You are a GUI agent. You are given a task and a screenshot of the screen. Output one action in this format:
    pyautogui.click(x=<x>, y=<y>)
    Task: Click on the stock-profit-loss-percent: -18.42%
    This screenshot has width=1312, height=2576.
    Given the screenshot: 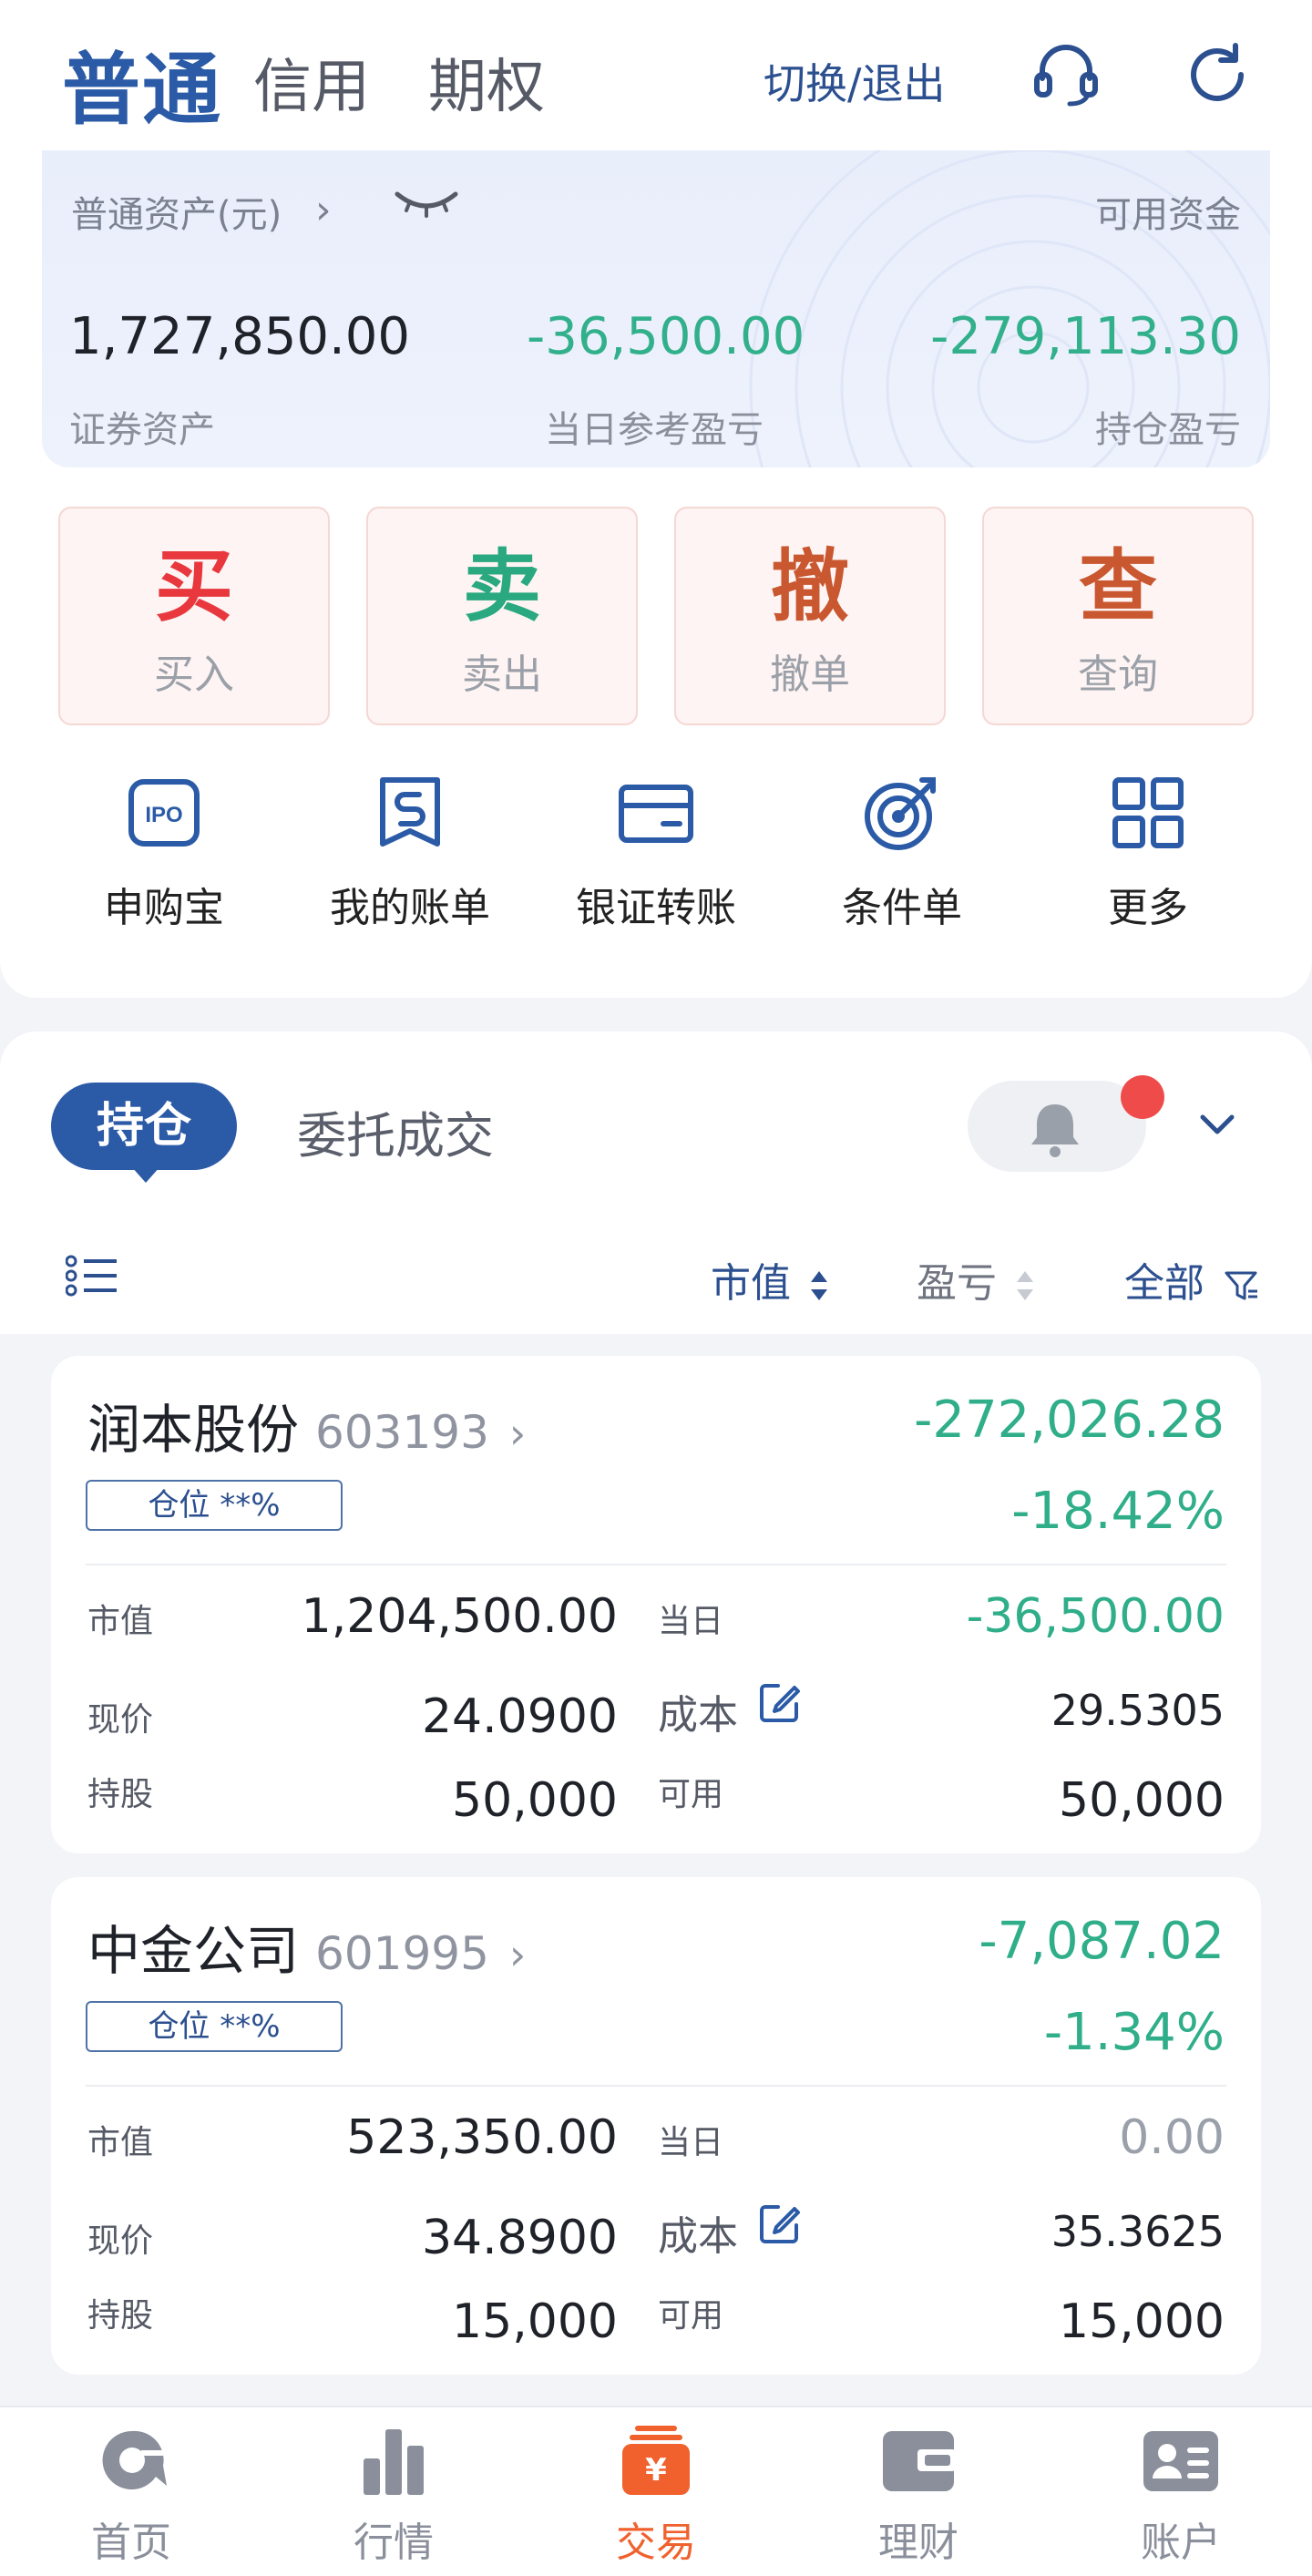 What is the action you would take?
    pyautogui.click(x=1118, y=1512)
    